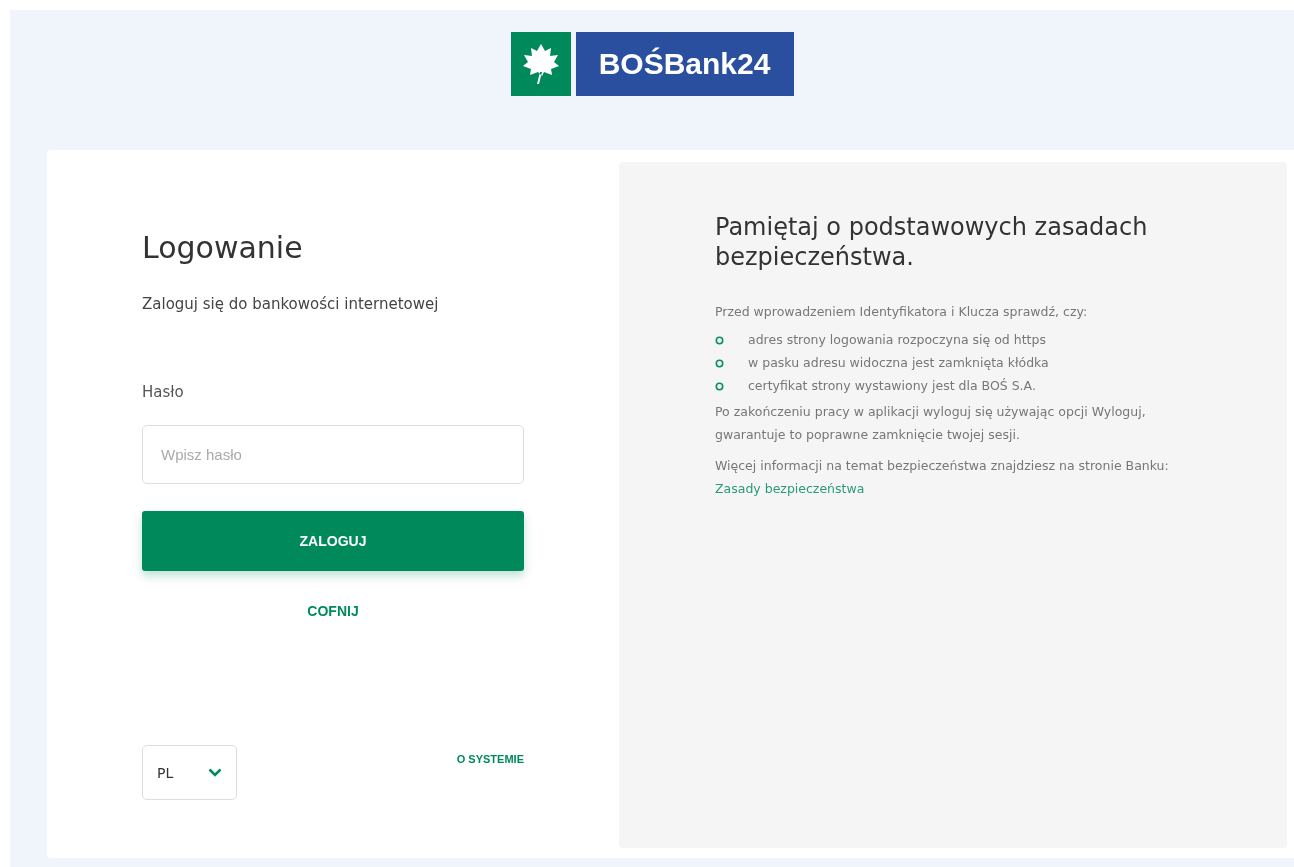 The height and width of the screenshot is (867, 1294). Describe the element at coordinates (333, 611) in the screenshot. I see `back-link: COFNIJ` at that location.